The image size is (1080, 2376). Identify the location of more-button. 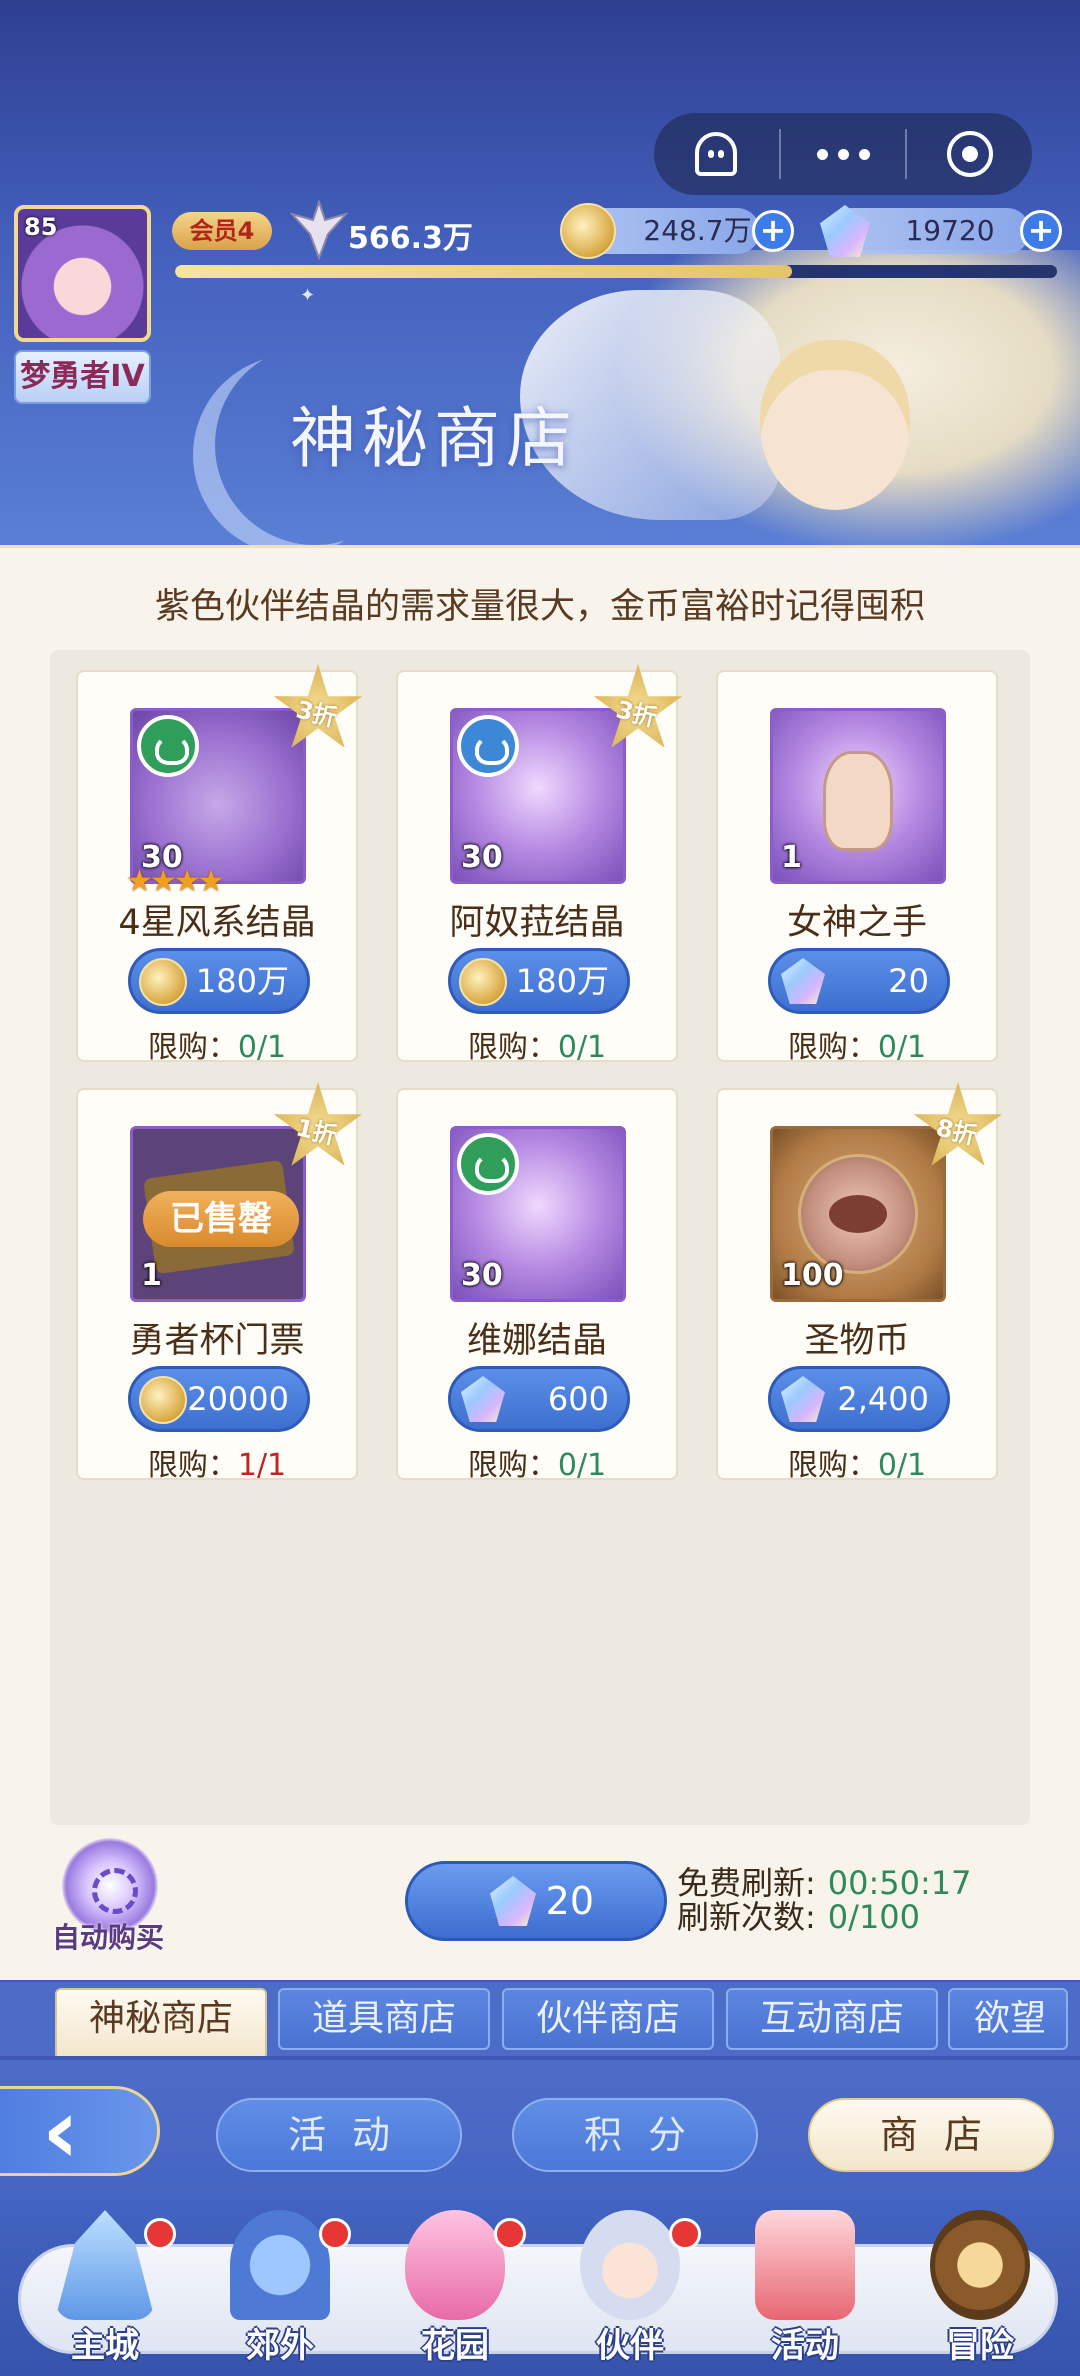
(843, 154).